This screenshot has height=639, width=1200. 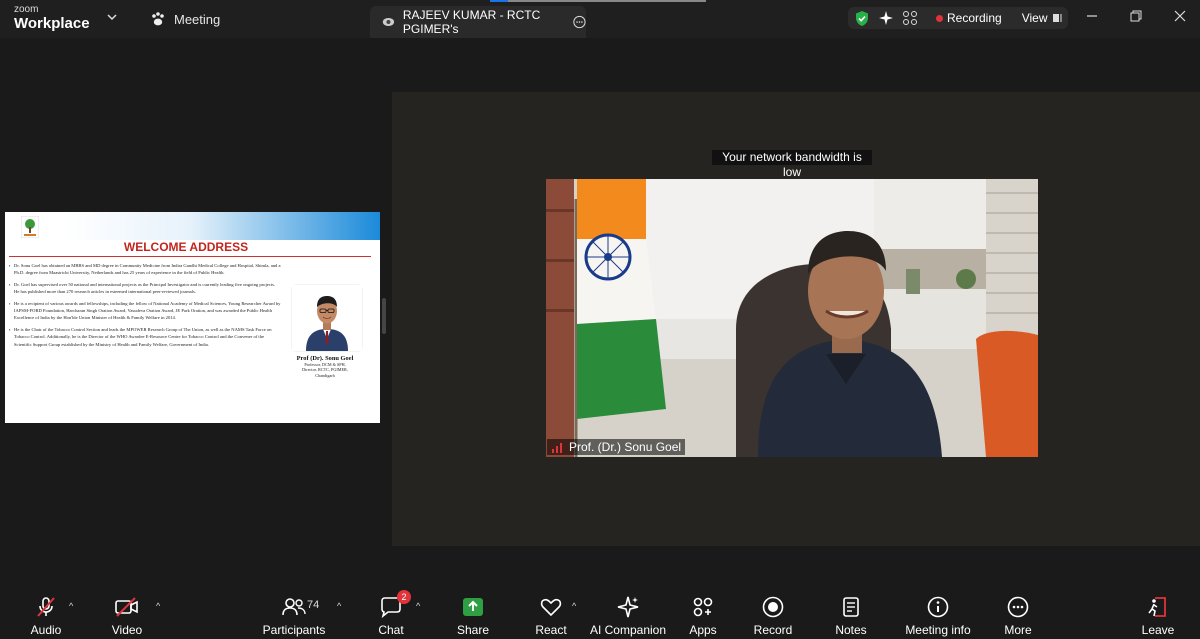 I want to click on more-icon, so click(x=579, y=22).